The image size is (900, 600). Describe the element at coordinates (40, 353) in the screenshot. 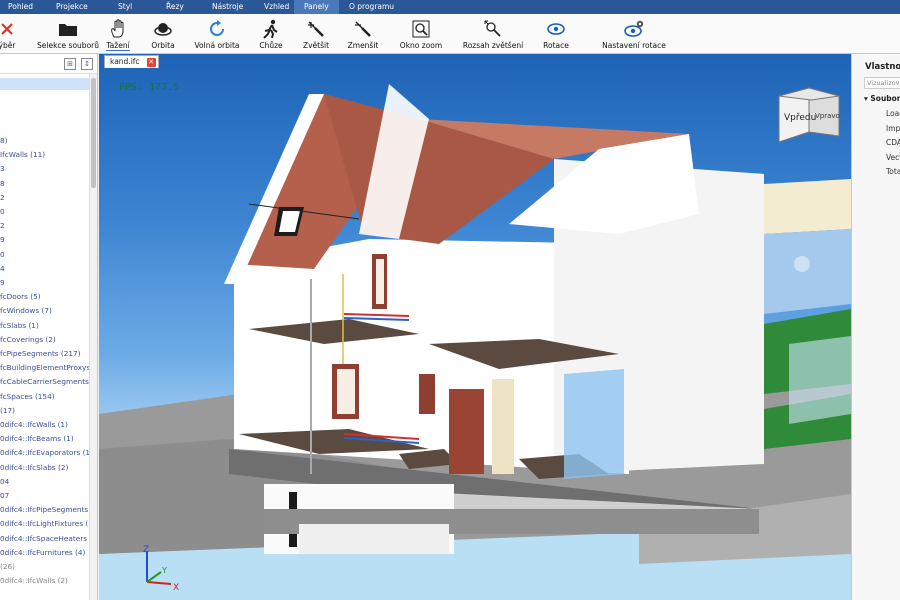

I see `tree-item: fcPipeSegments (217)` at that location.